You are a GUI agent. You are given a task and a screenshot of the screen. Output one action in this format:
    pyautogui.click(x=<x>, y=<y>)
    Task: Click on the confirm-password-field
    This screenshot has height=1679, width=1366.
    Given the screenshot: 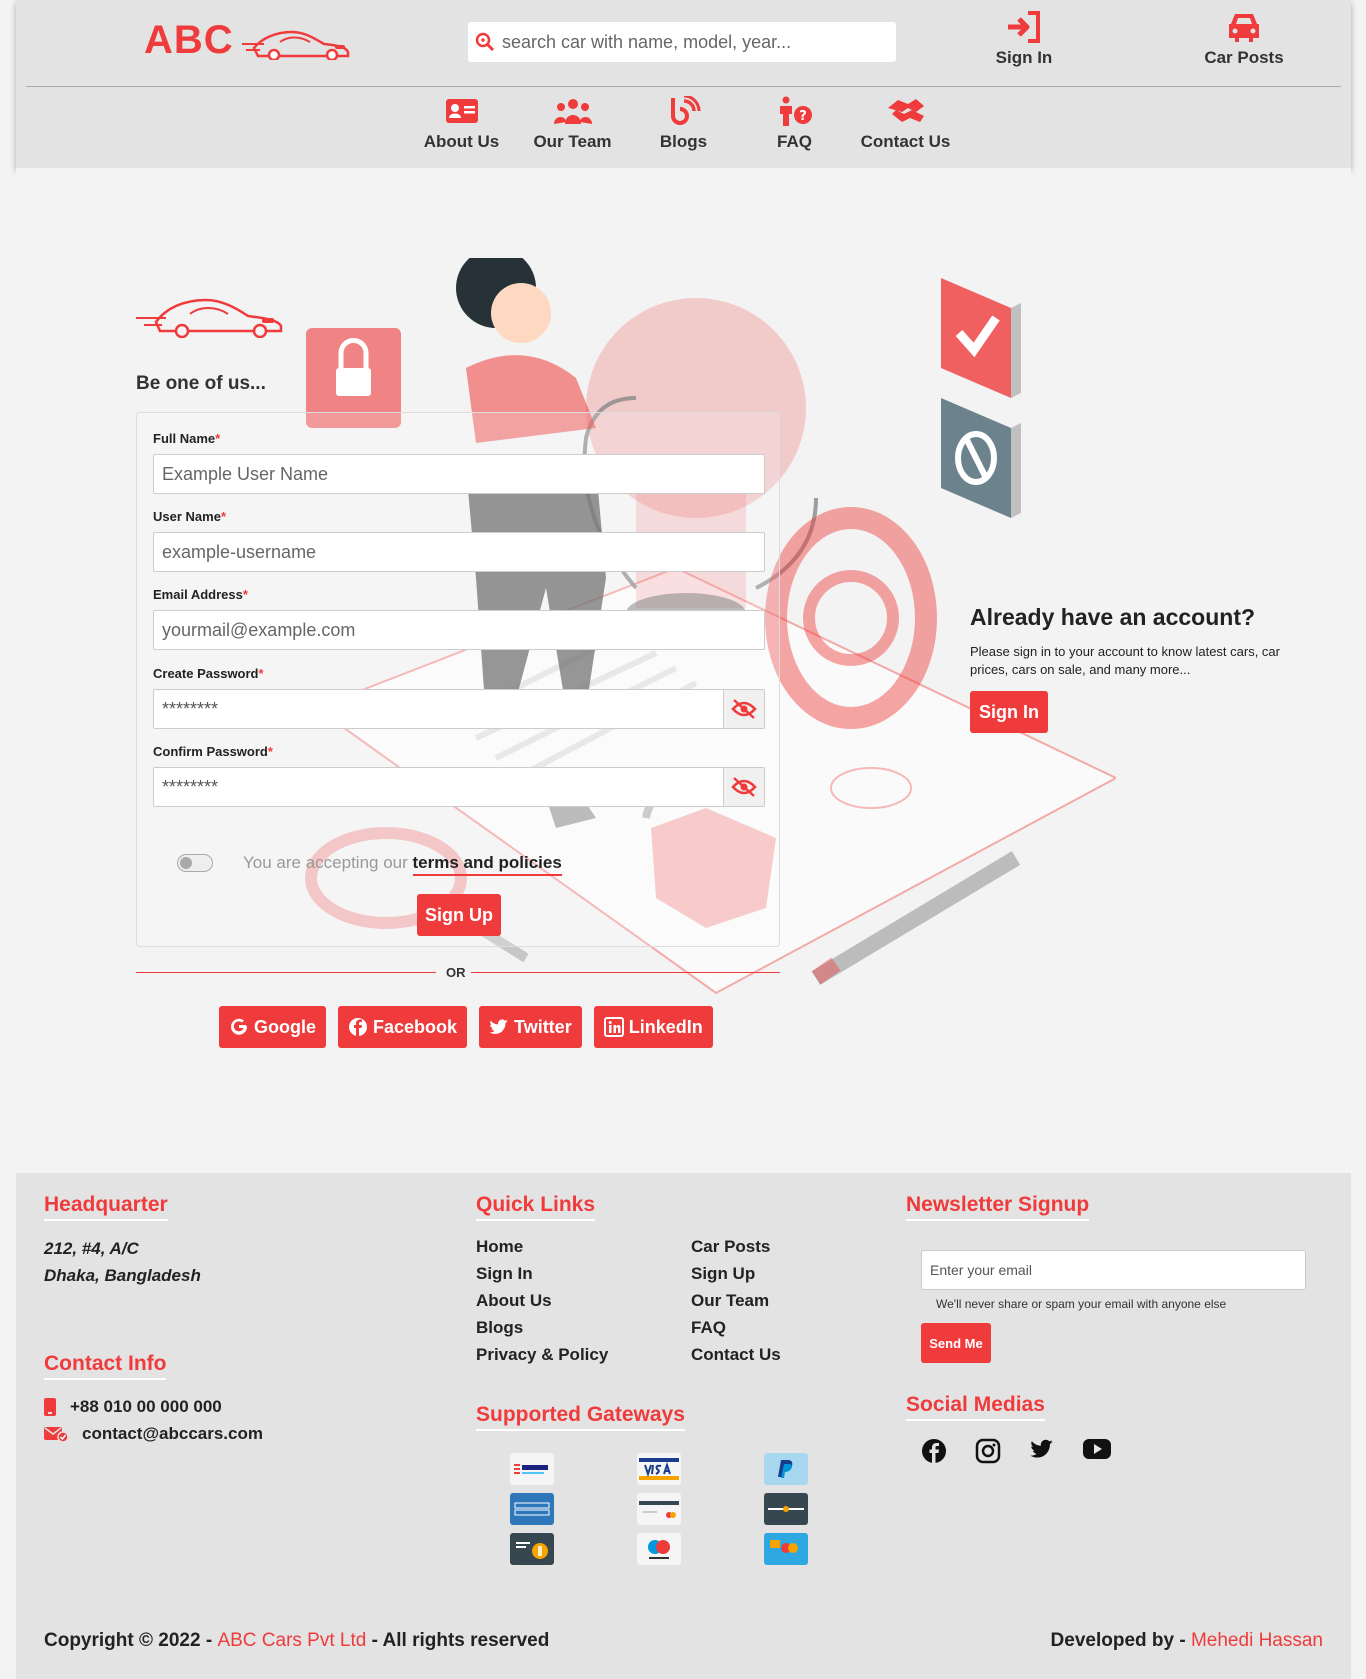 What is the action you would take?
    pyautogui.click(x=459, y=787)
    